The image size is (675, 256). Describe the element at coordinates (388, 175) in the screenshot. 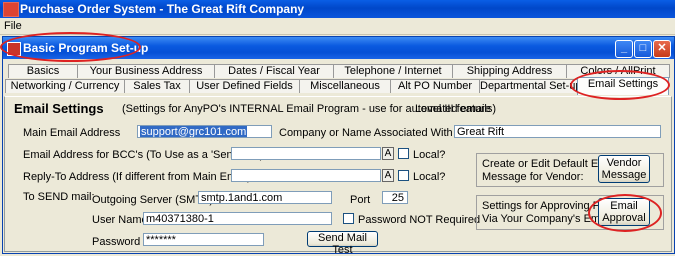

I see `reply-address-button: A` at that location.